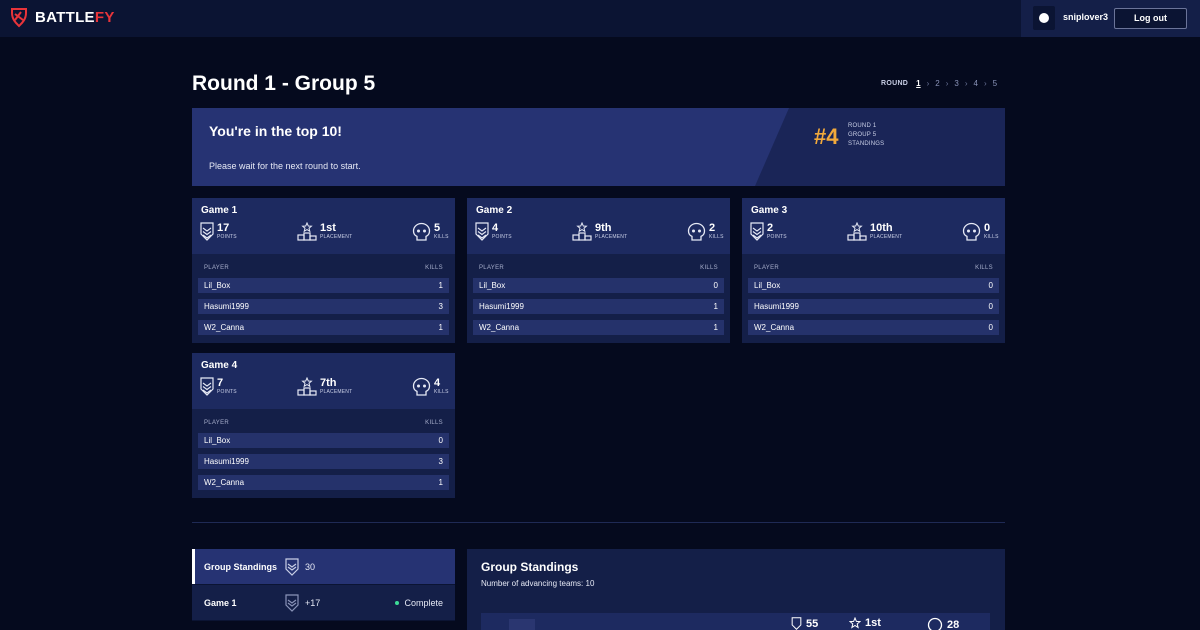  What do you see at coordinates (494, 210) in the screenshot?
I see `game-title: Game 2` at bounding box center [494, 210].